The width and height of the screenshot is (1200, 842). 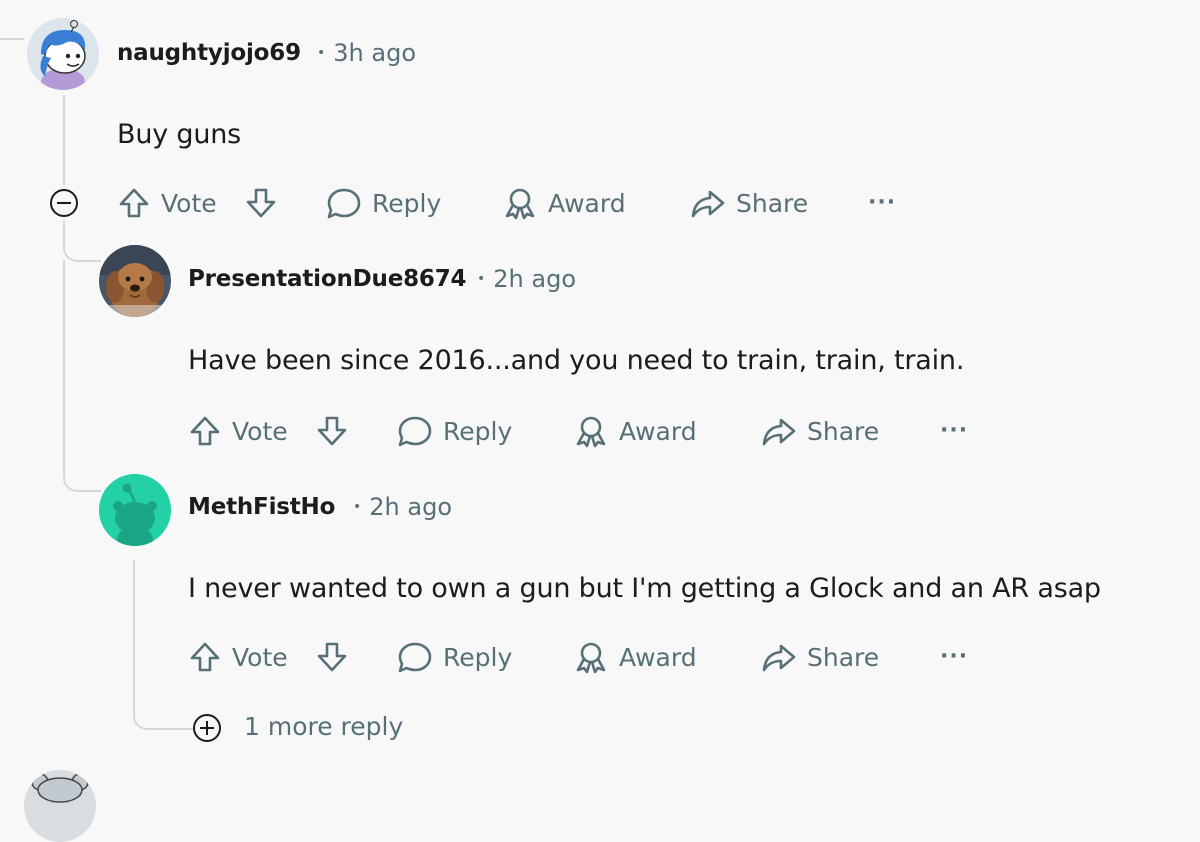 What do you see at coordinates (323, 726) in the screenshot?
I see `more-replies-link: 1 more reply` at bounding box center [323, 726].